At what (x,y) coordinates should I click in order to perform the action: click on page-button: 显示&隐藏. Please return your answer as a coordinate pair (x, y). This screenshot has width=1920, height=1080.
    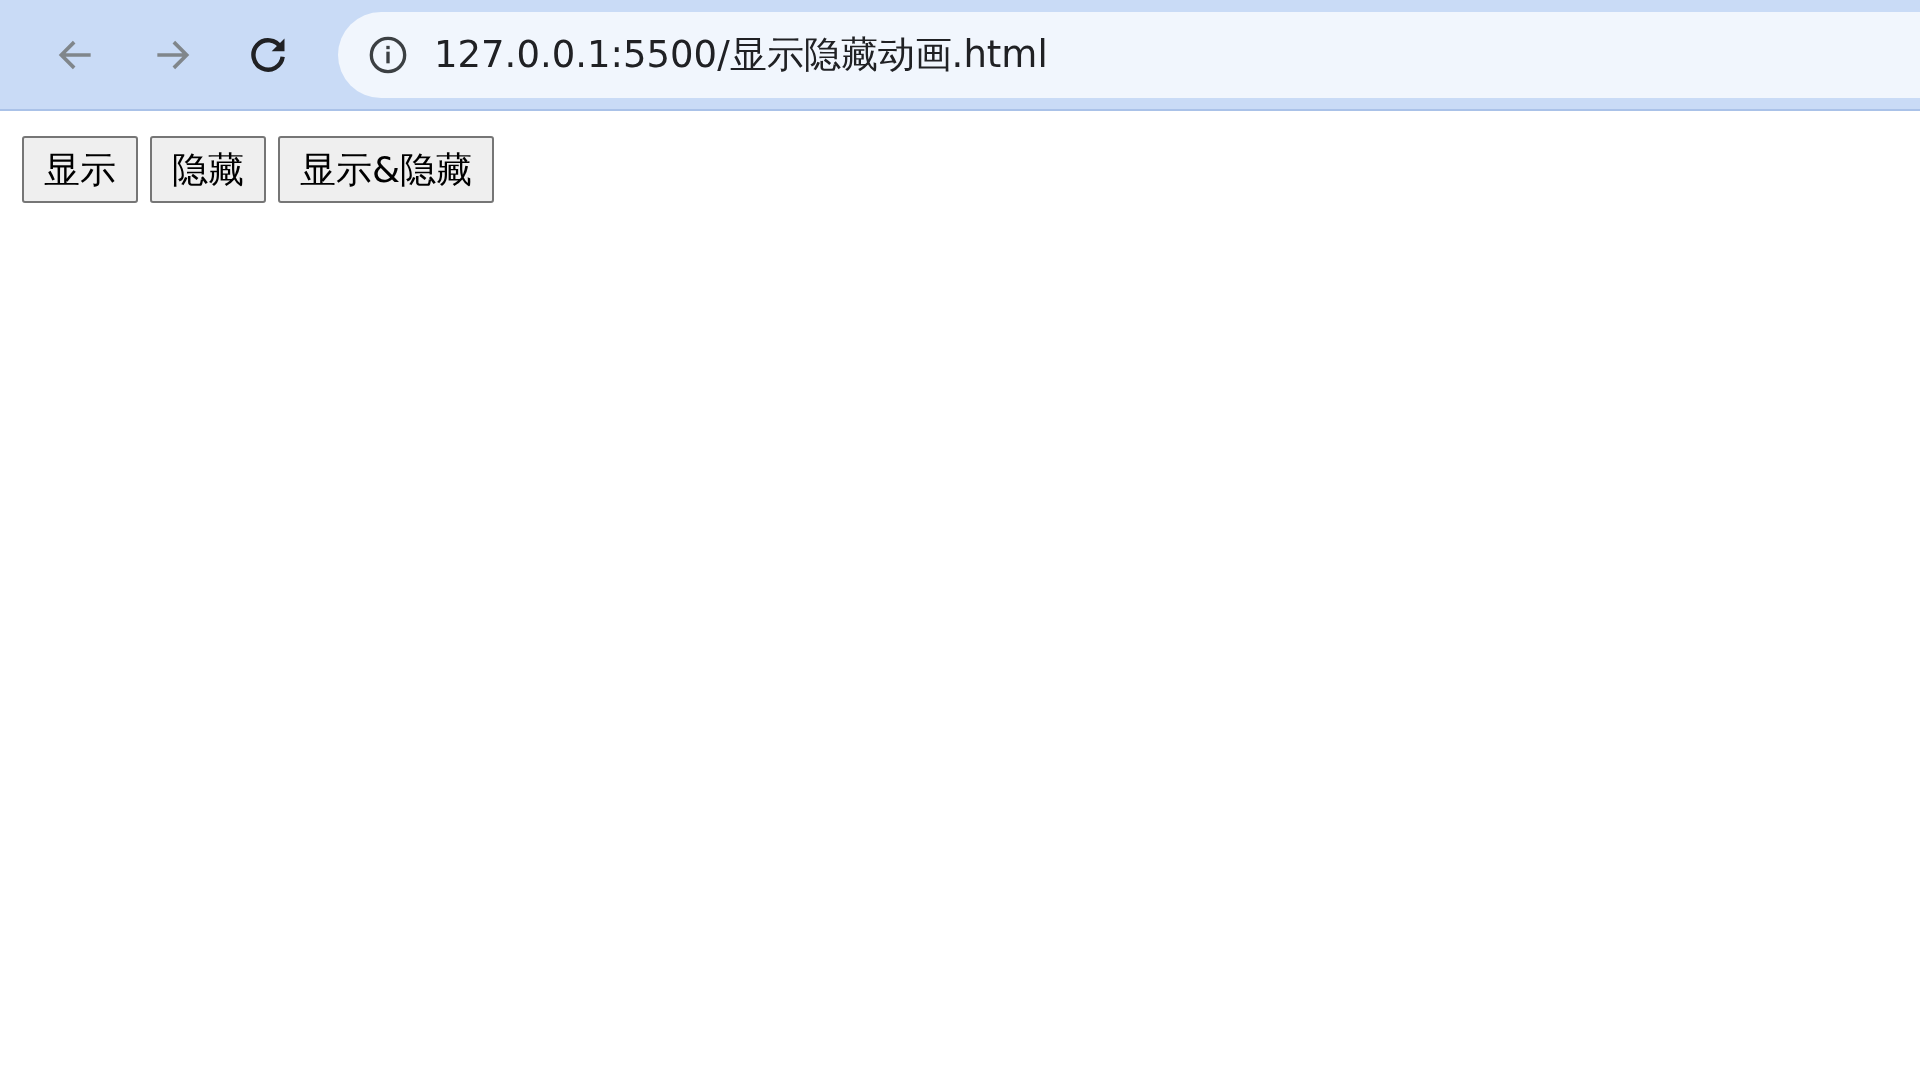
    Looking at the image, I should click on (386, 170).